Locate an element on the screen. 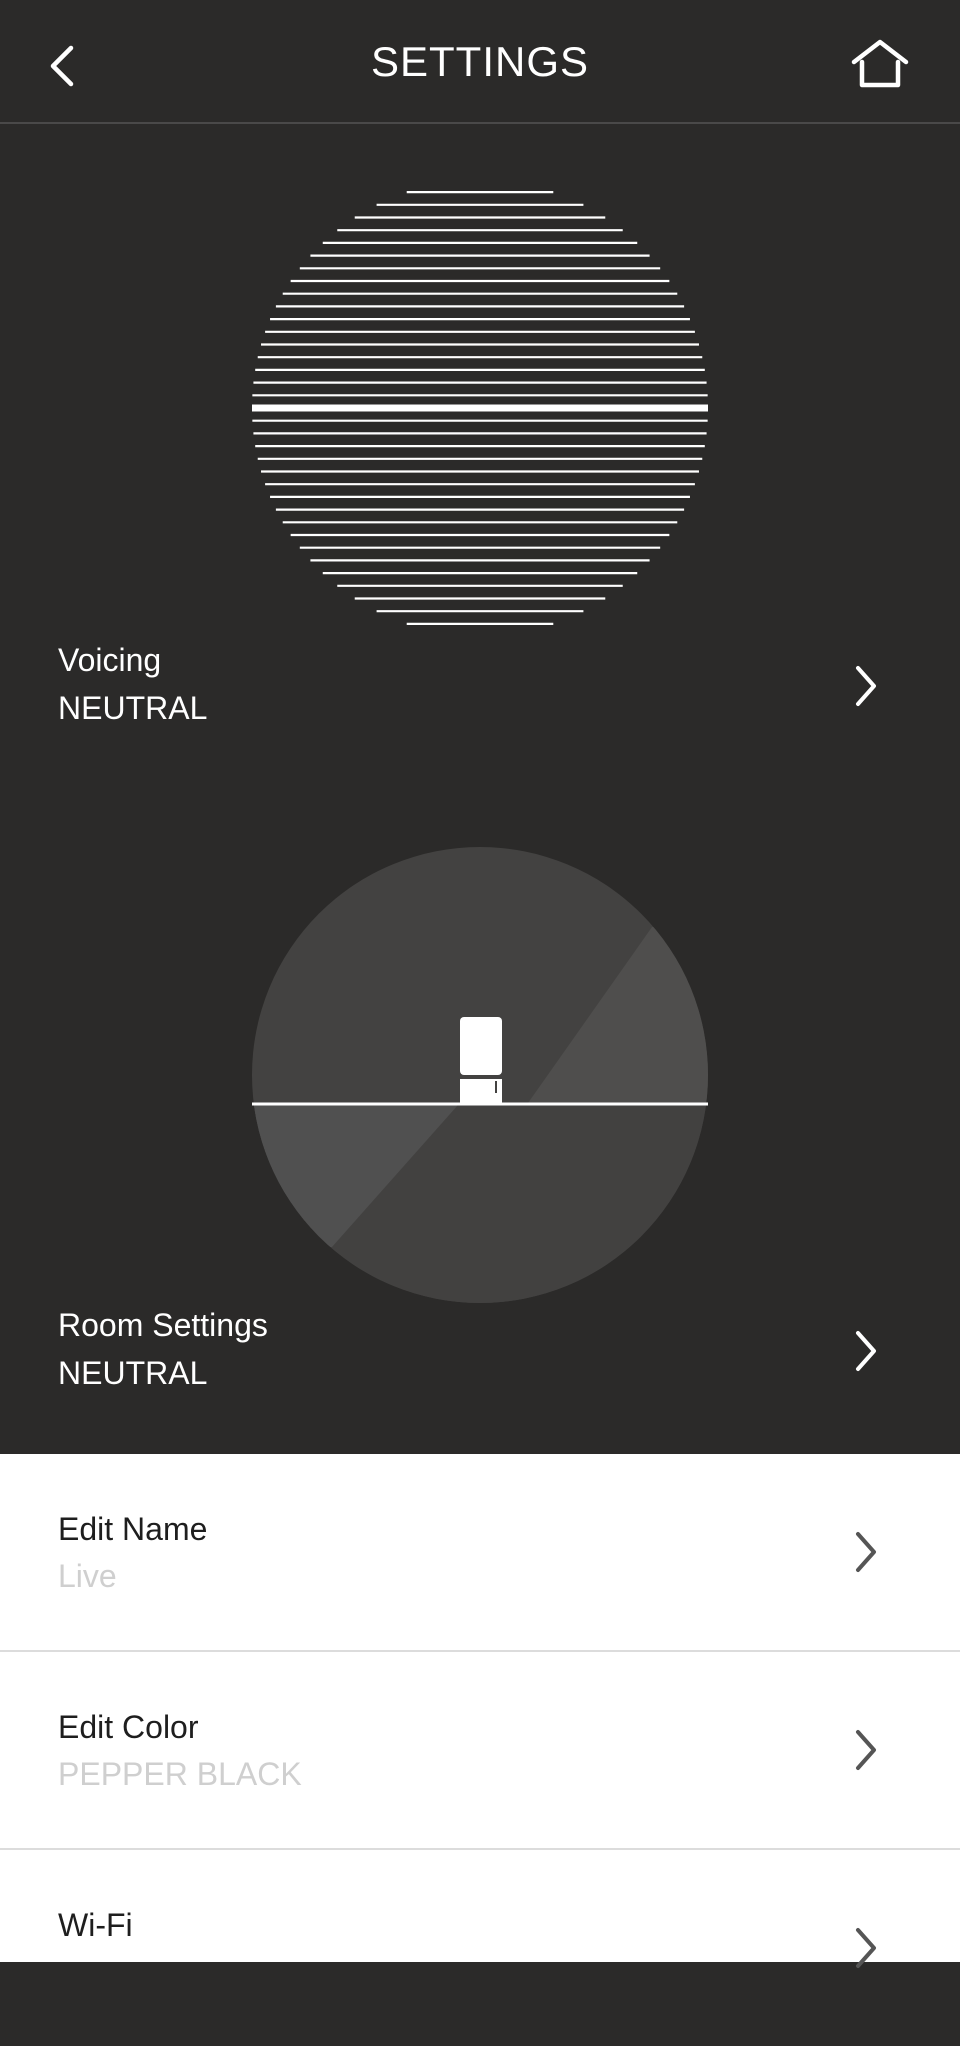 The height and width of the screenshot is (2046, 960). page-title: SETTINGS is located at coordinates (480, 61).